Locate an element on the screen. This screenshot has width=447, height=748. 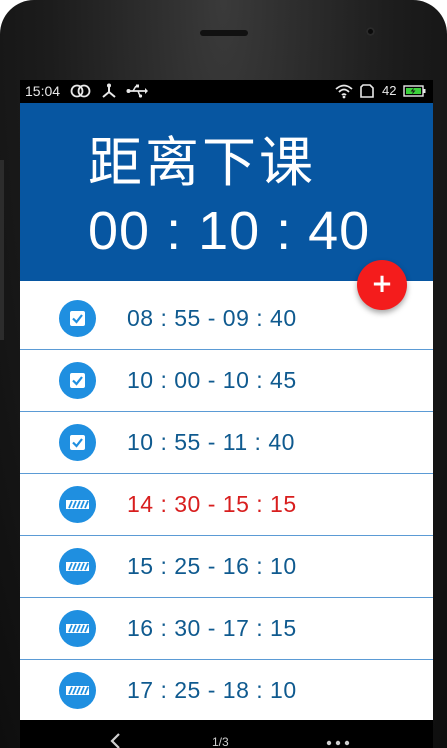
sim-icon is located at coordinates (367, 92).